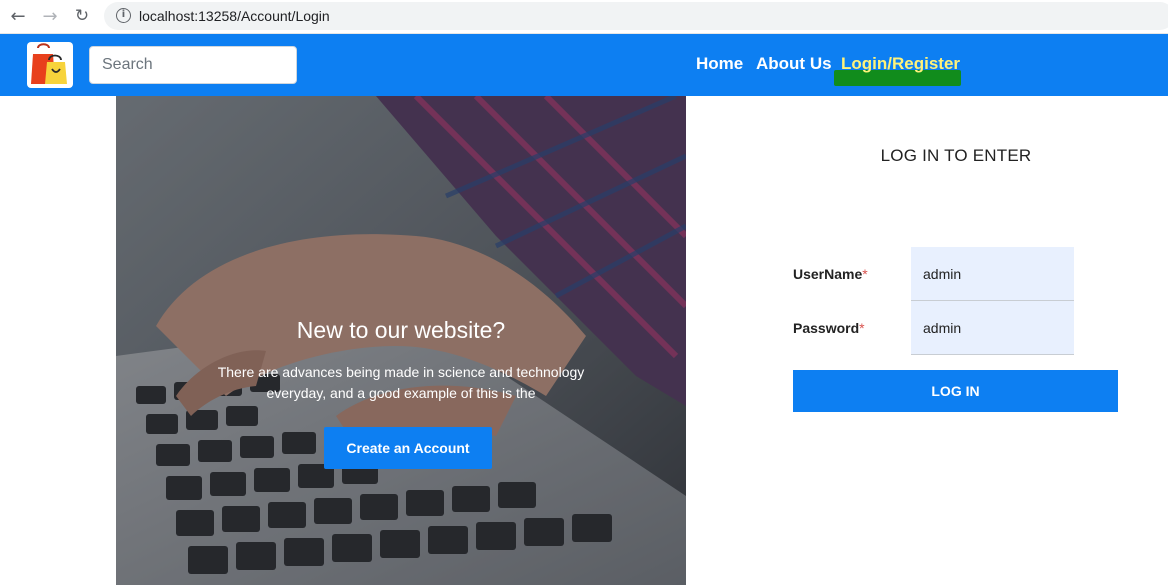 The width and height of the screenshot is (1168, 585). What do you see at coordinates (636, 16) in the screenshot?
I see `address-bar: i localhost:13258/Account/Login` at bounding box center [636, 16].